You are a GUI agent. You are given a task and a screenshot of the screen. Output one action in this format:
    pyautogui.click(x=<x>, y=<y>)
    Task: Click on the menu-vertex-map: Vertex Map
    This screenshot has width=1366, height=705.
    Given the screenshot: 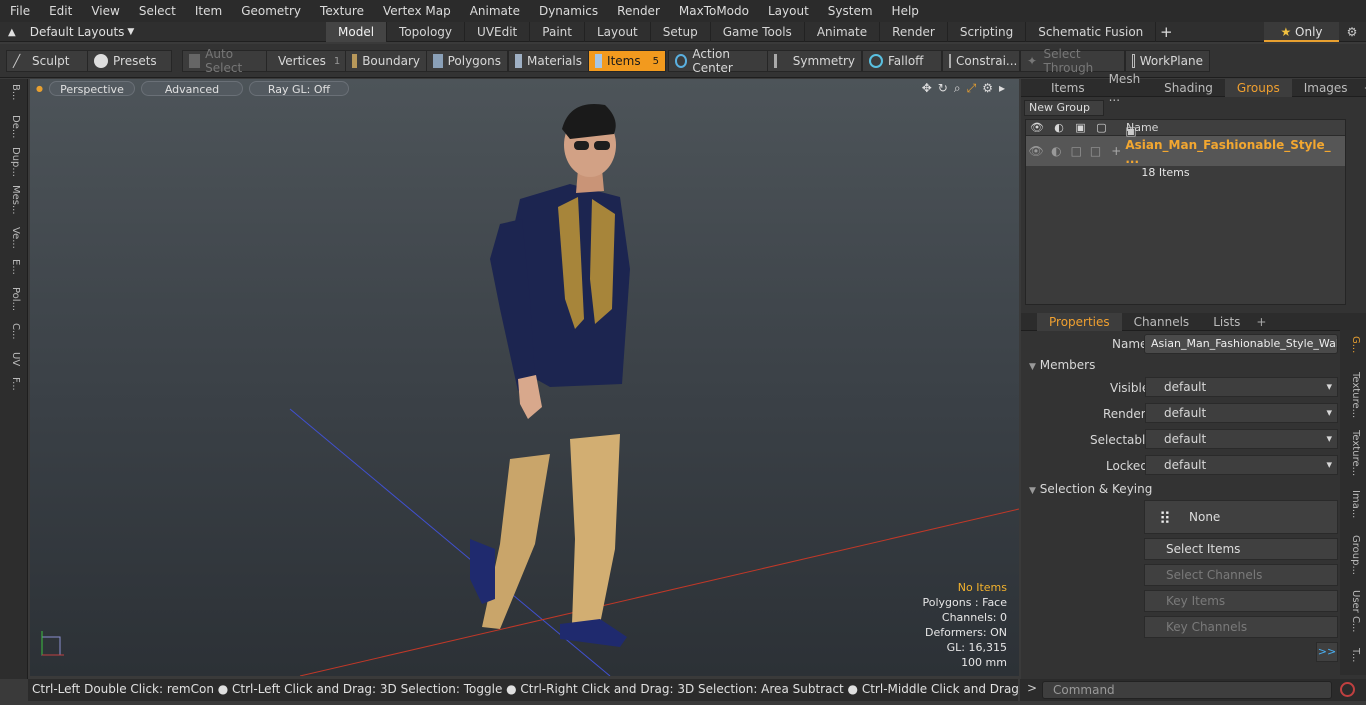 What is the action you would take?
    pyautogui.click(x=416, y=11)
    